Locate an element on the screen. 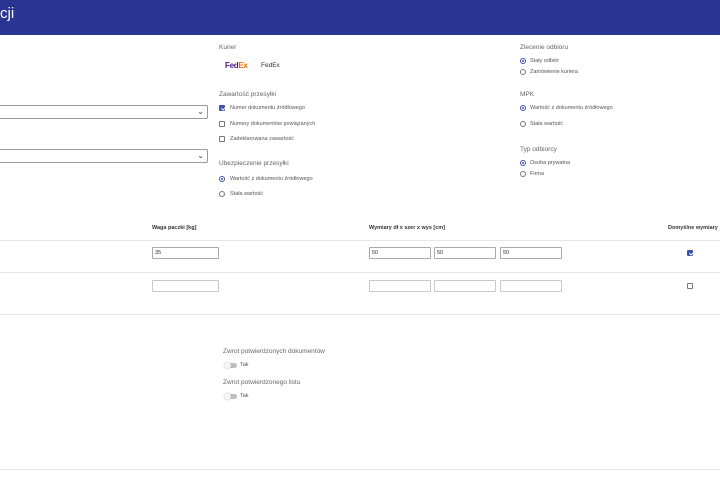 The width and height of the screenshot is (720, 500). courier-name: FedEx is located at coordinates (270, 65).